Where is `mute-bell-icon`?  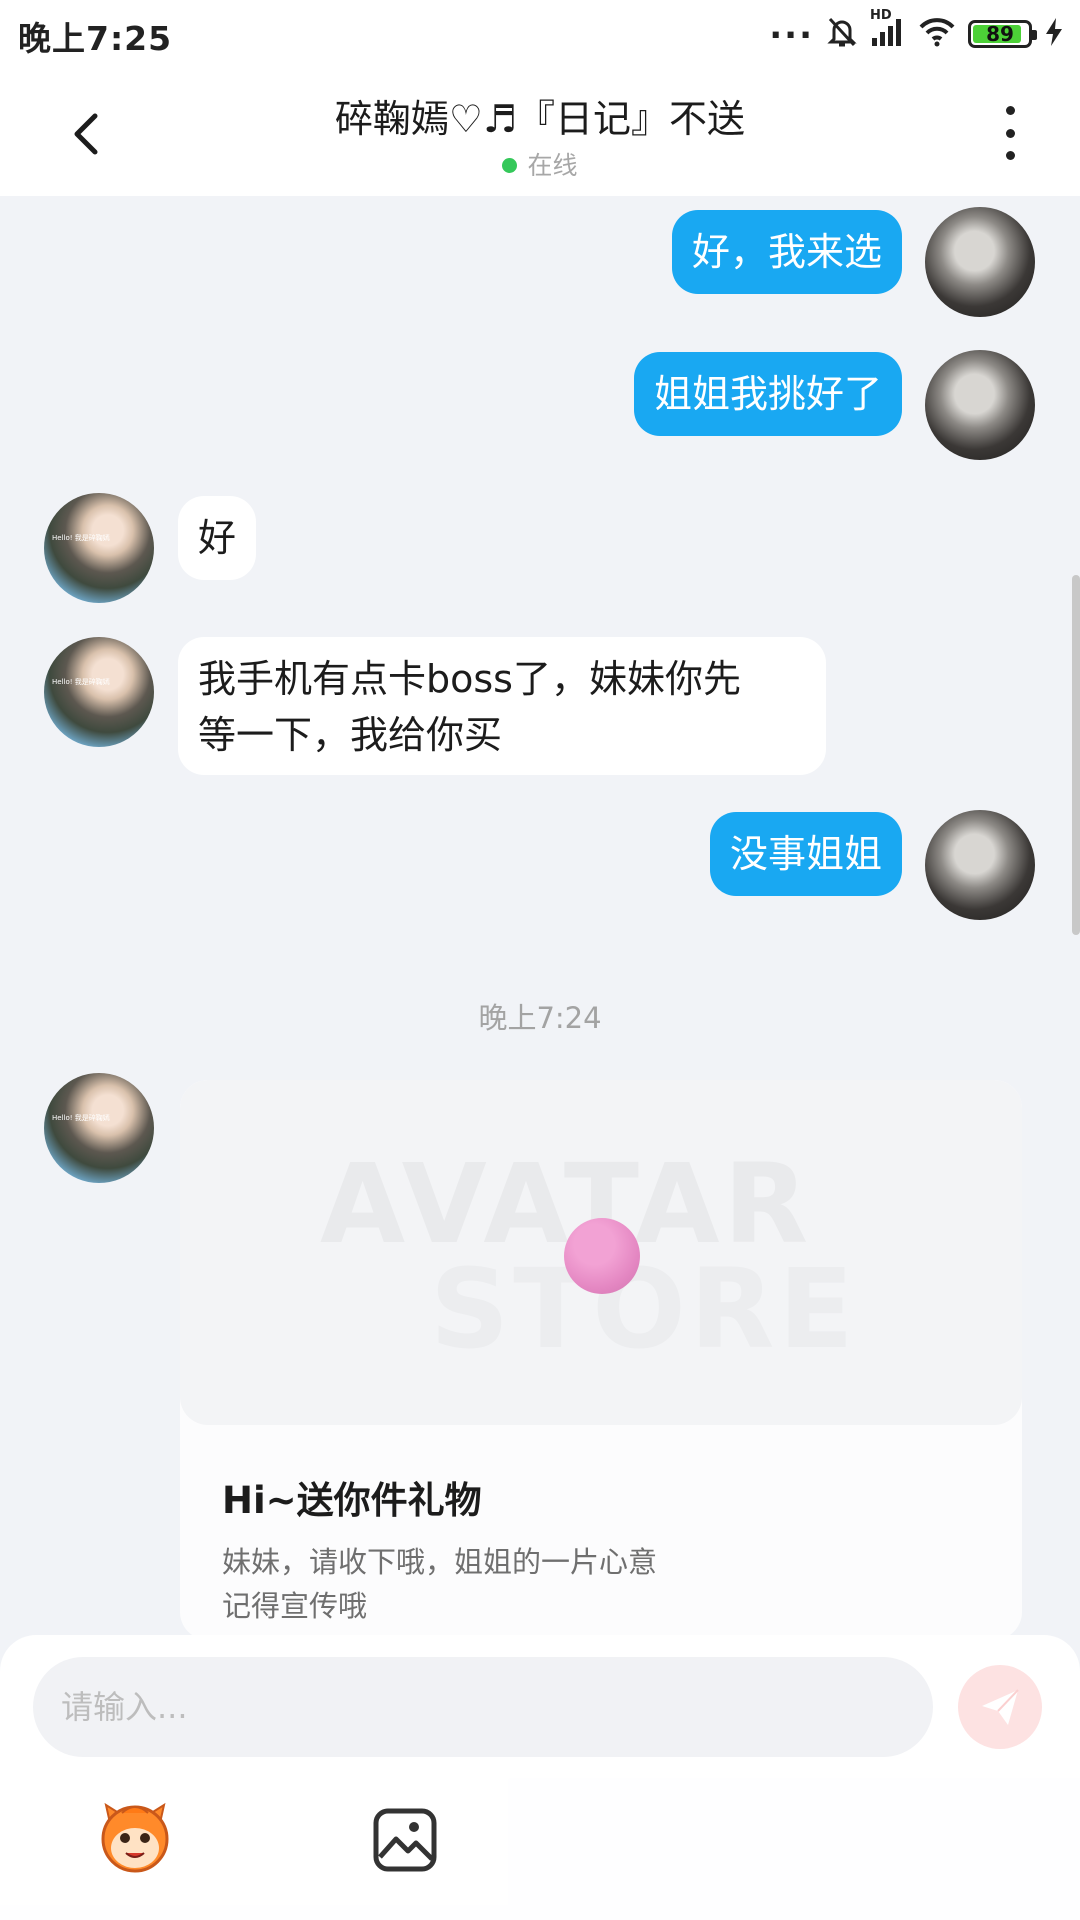
mute-bell-icon is located at coordinates (842, 34).